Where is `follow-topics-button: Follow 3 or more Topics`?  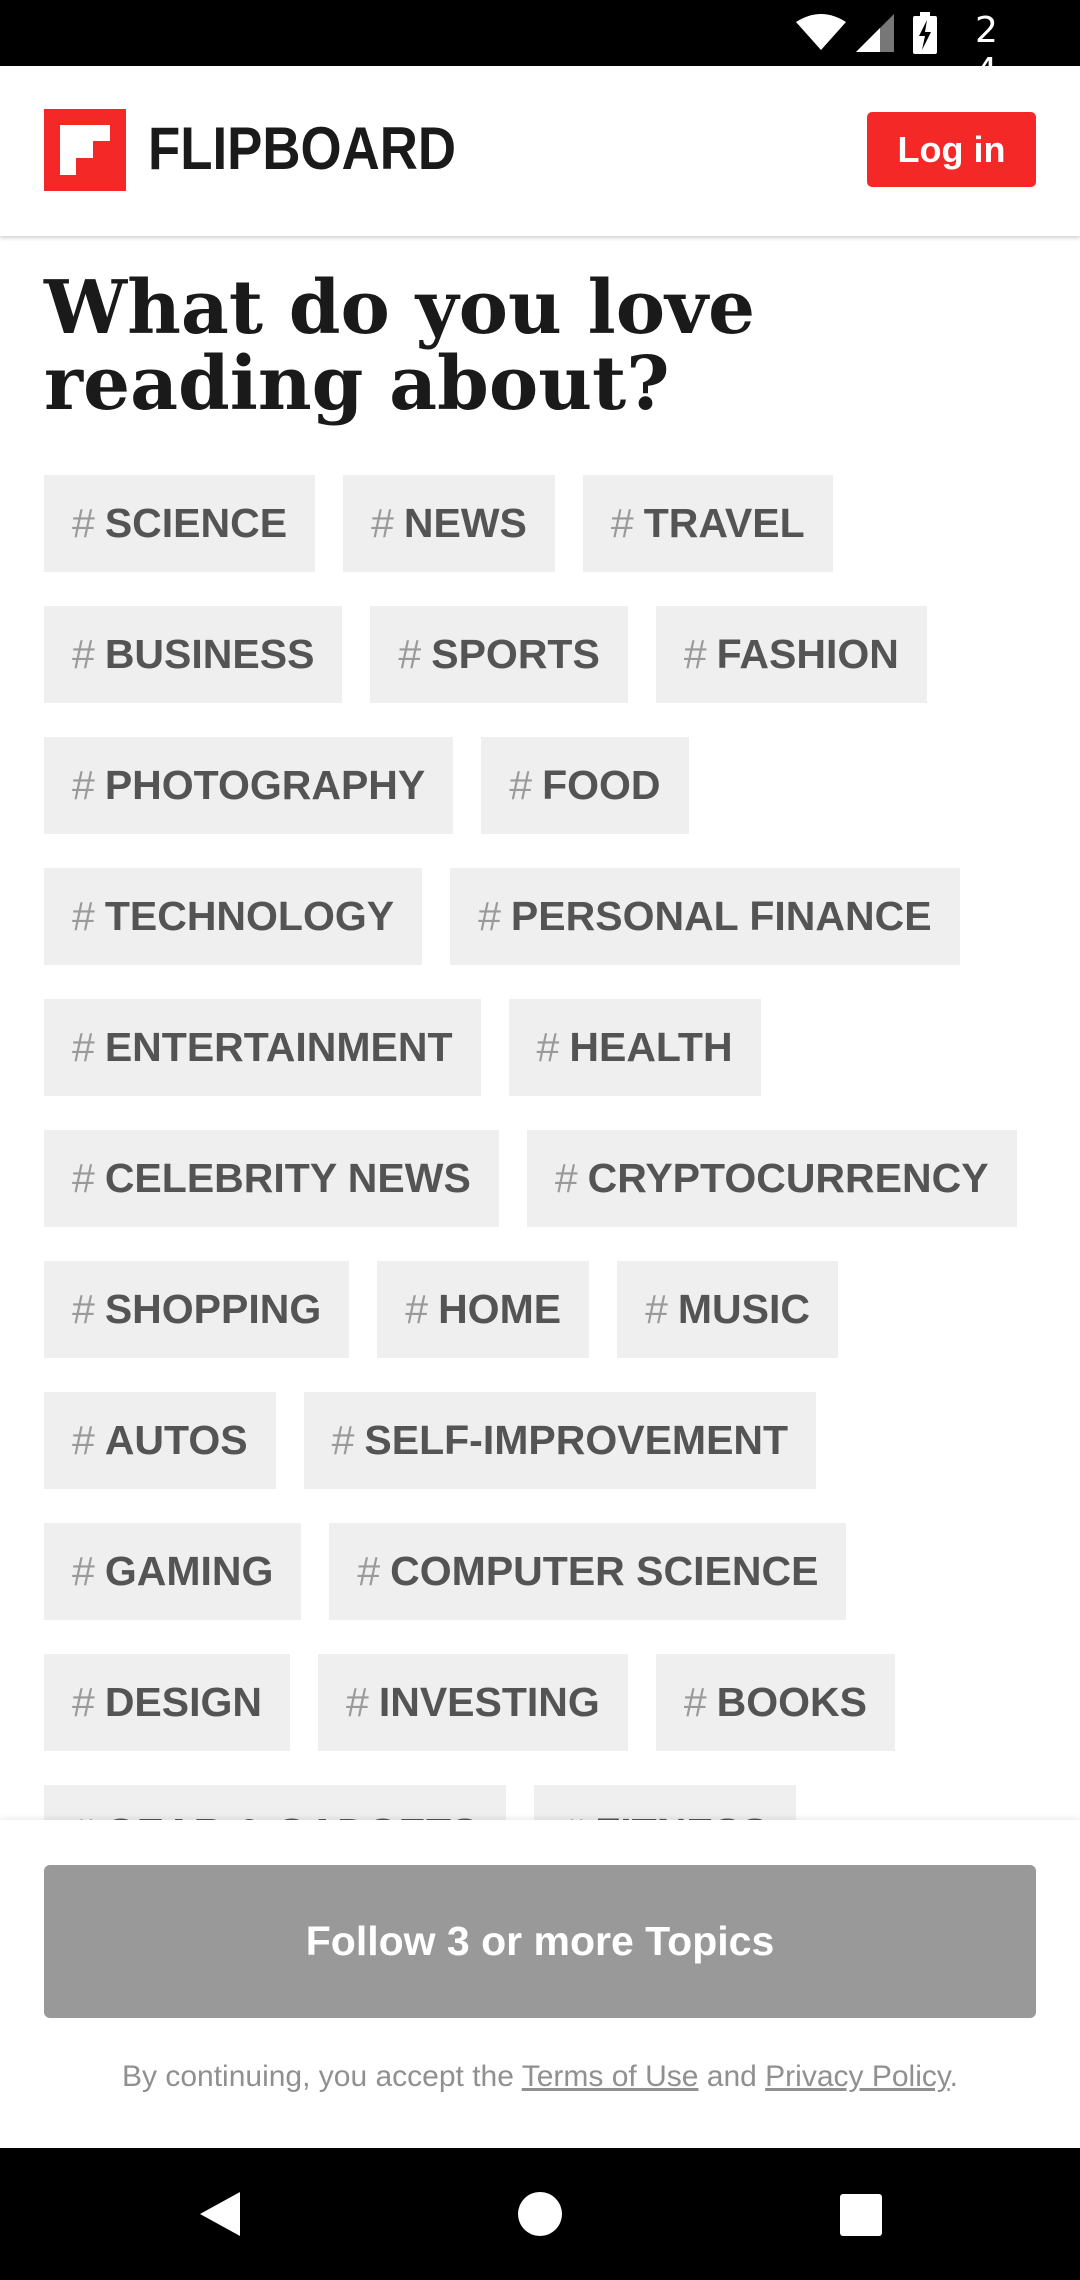
follow-topics-button: Follow 3 or more Topics is located at coordinates (540, 1941).